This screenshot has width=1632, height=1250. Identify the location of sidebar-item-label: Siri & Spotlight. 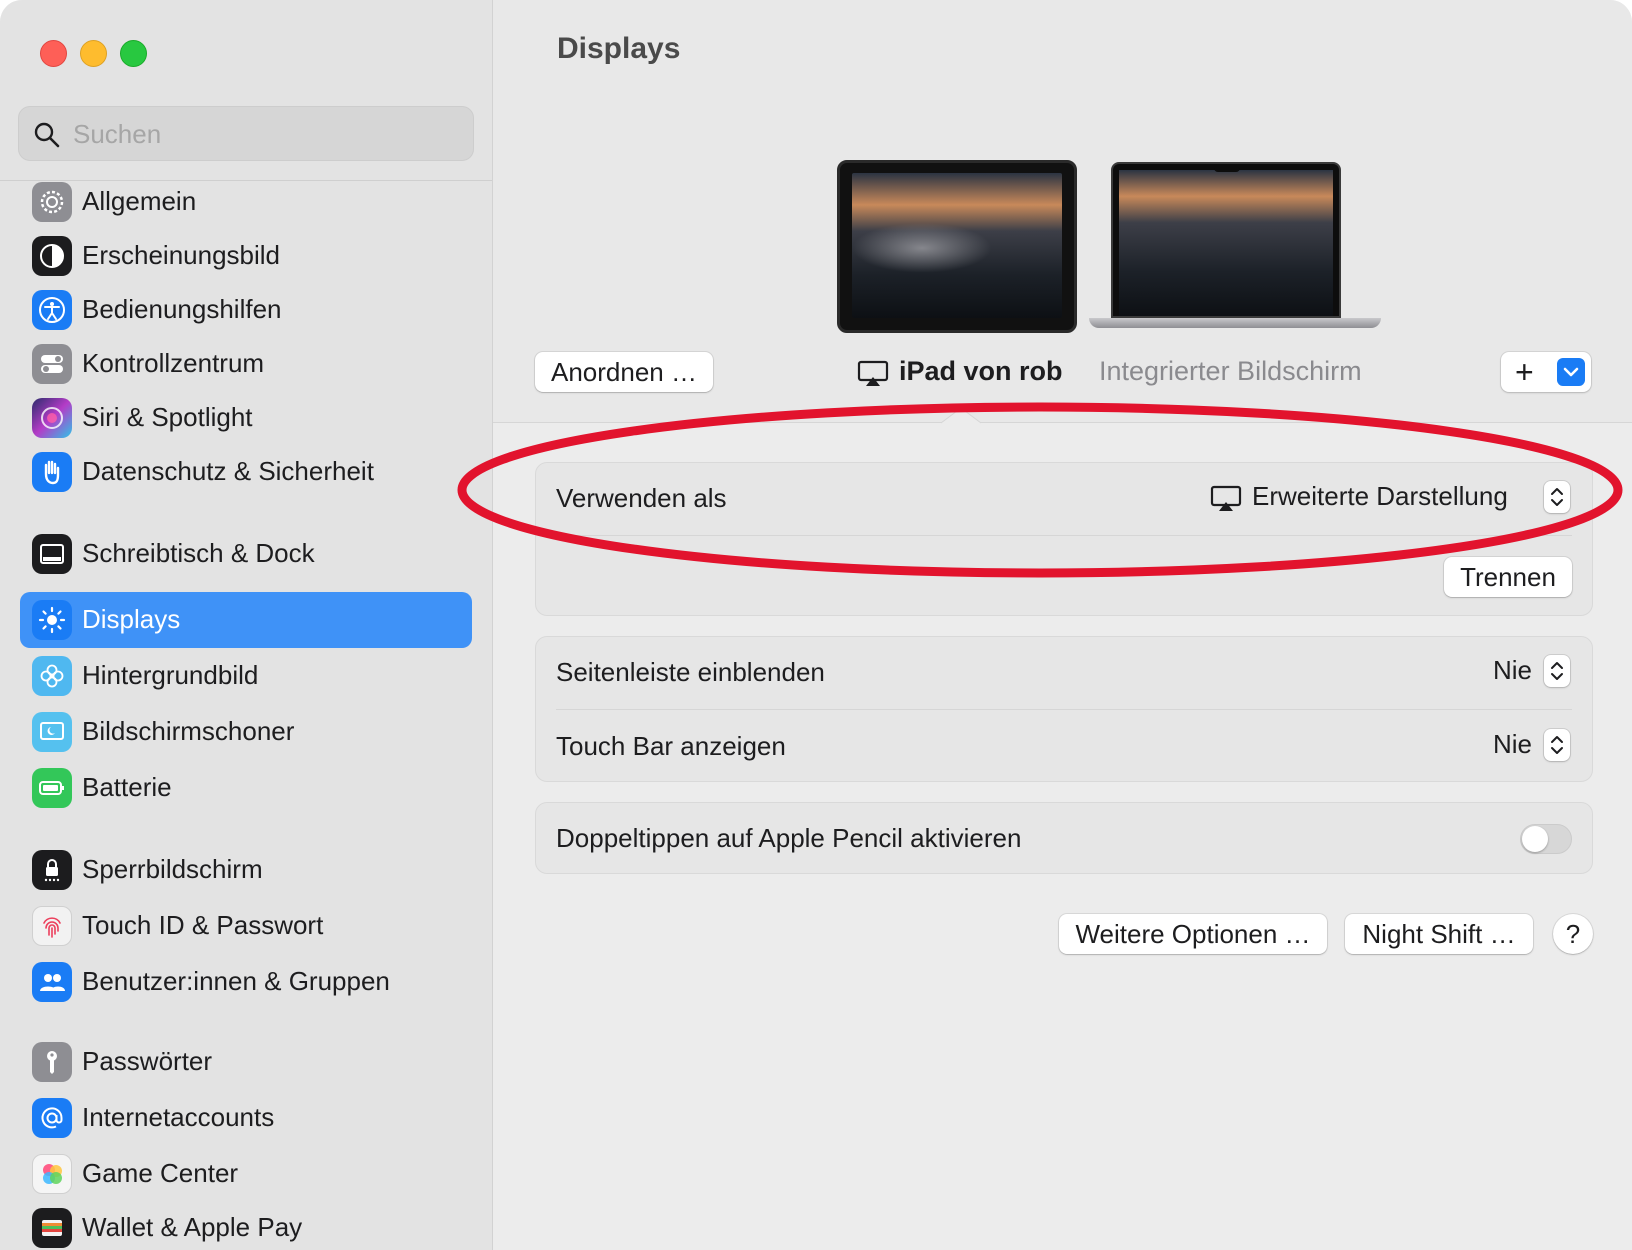
(167, 417).